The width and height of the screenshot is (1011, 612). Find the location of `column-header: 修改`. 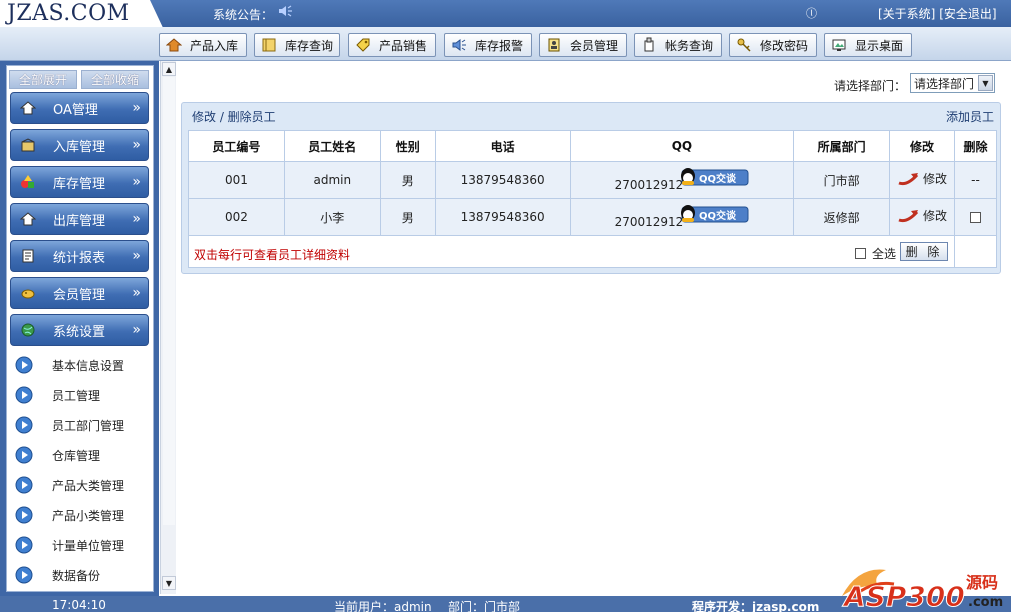

column-header: 修改 is located at coordinates (922, 146).